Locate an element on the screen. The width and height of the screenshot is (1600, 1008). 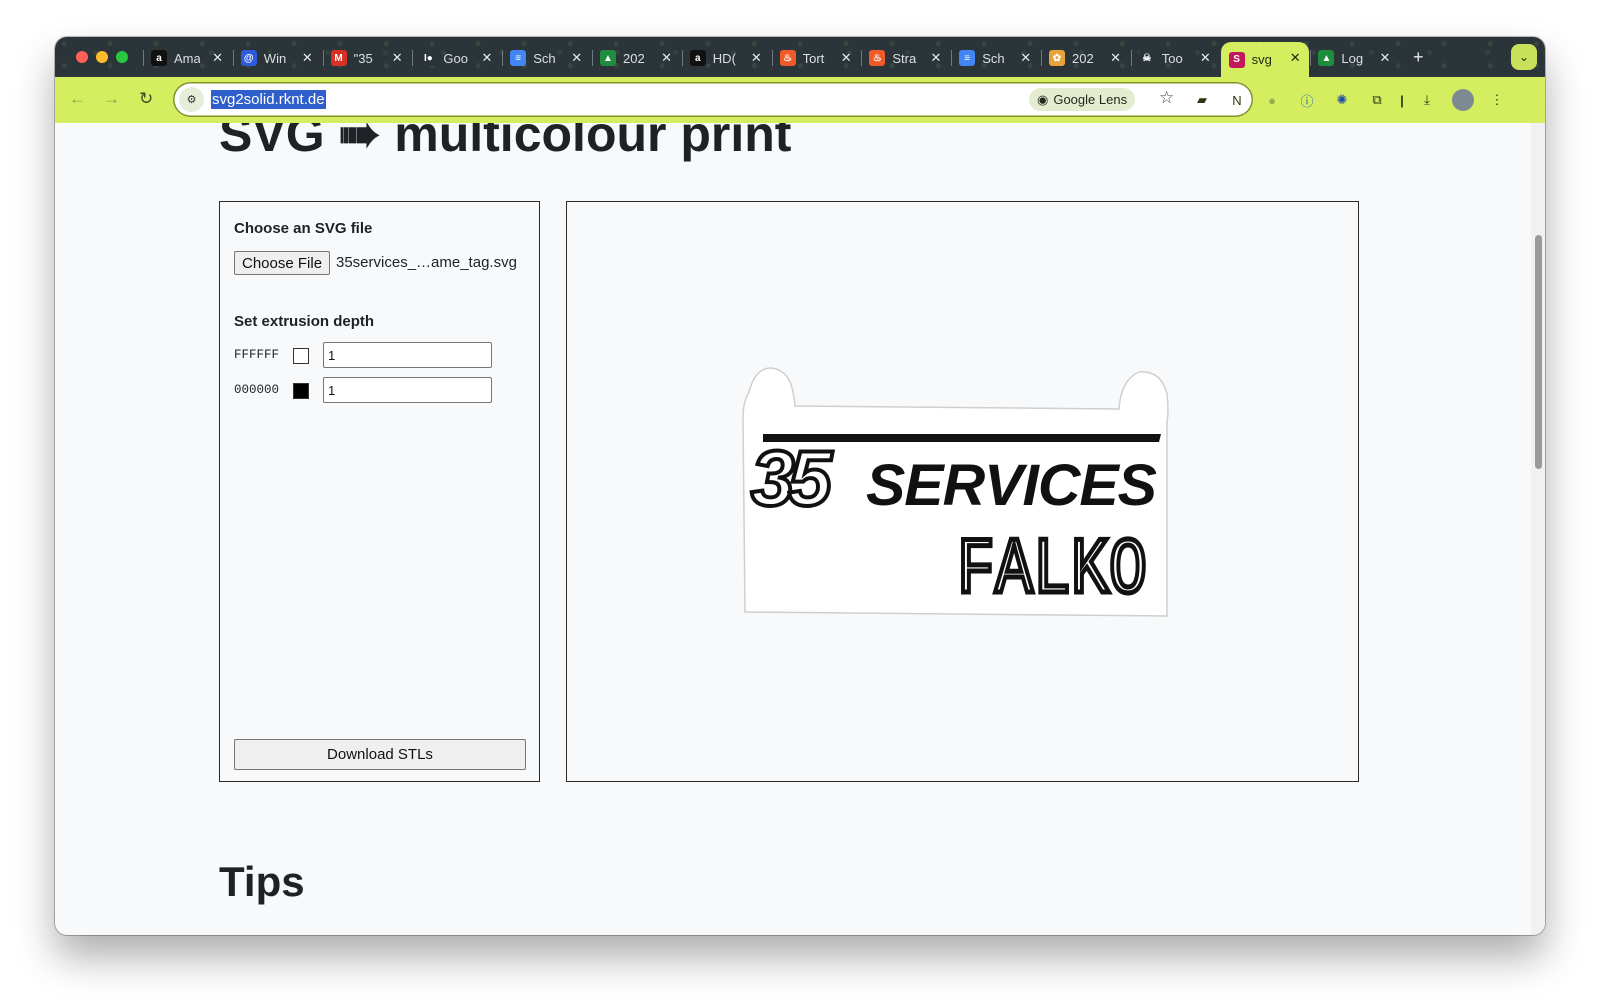
site-info-icon: ⚙ is located at coordinates (191, 99).